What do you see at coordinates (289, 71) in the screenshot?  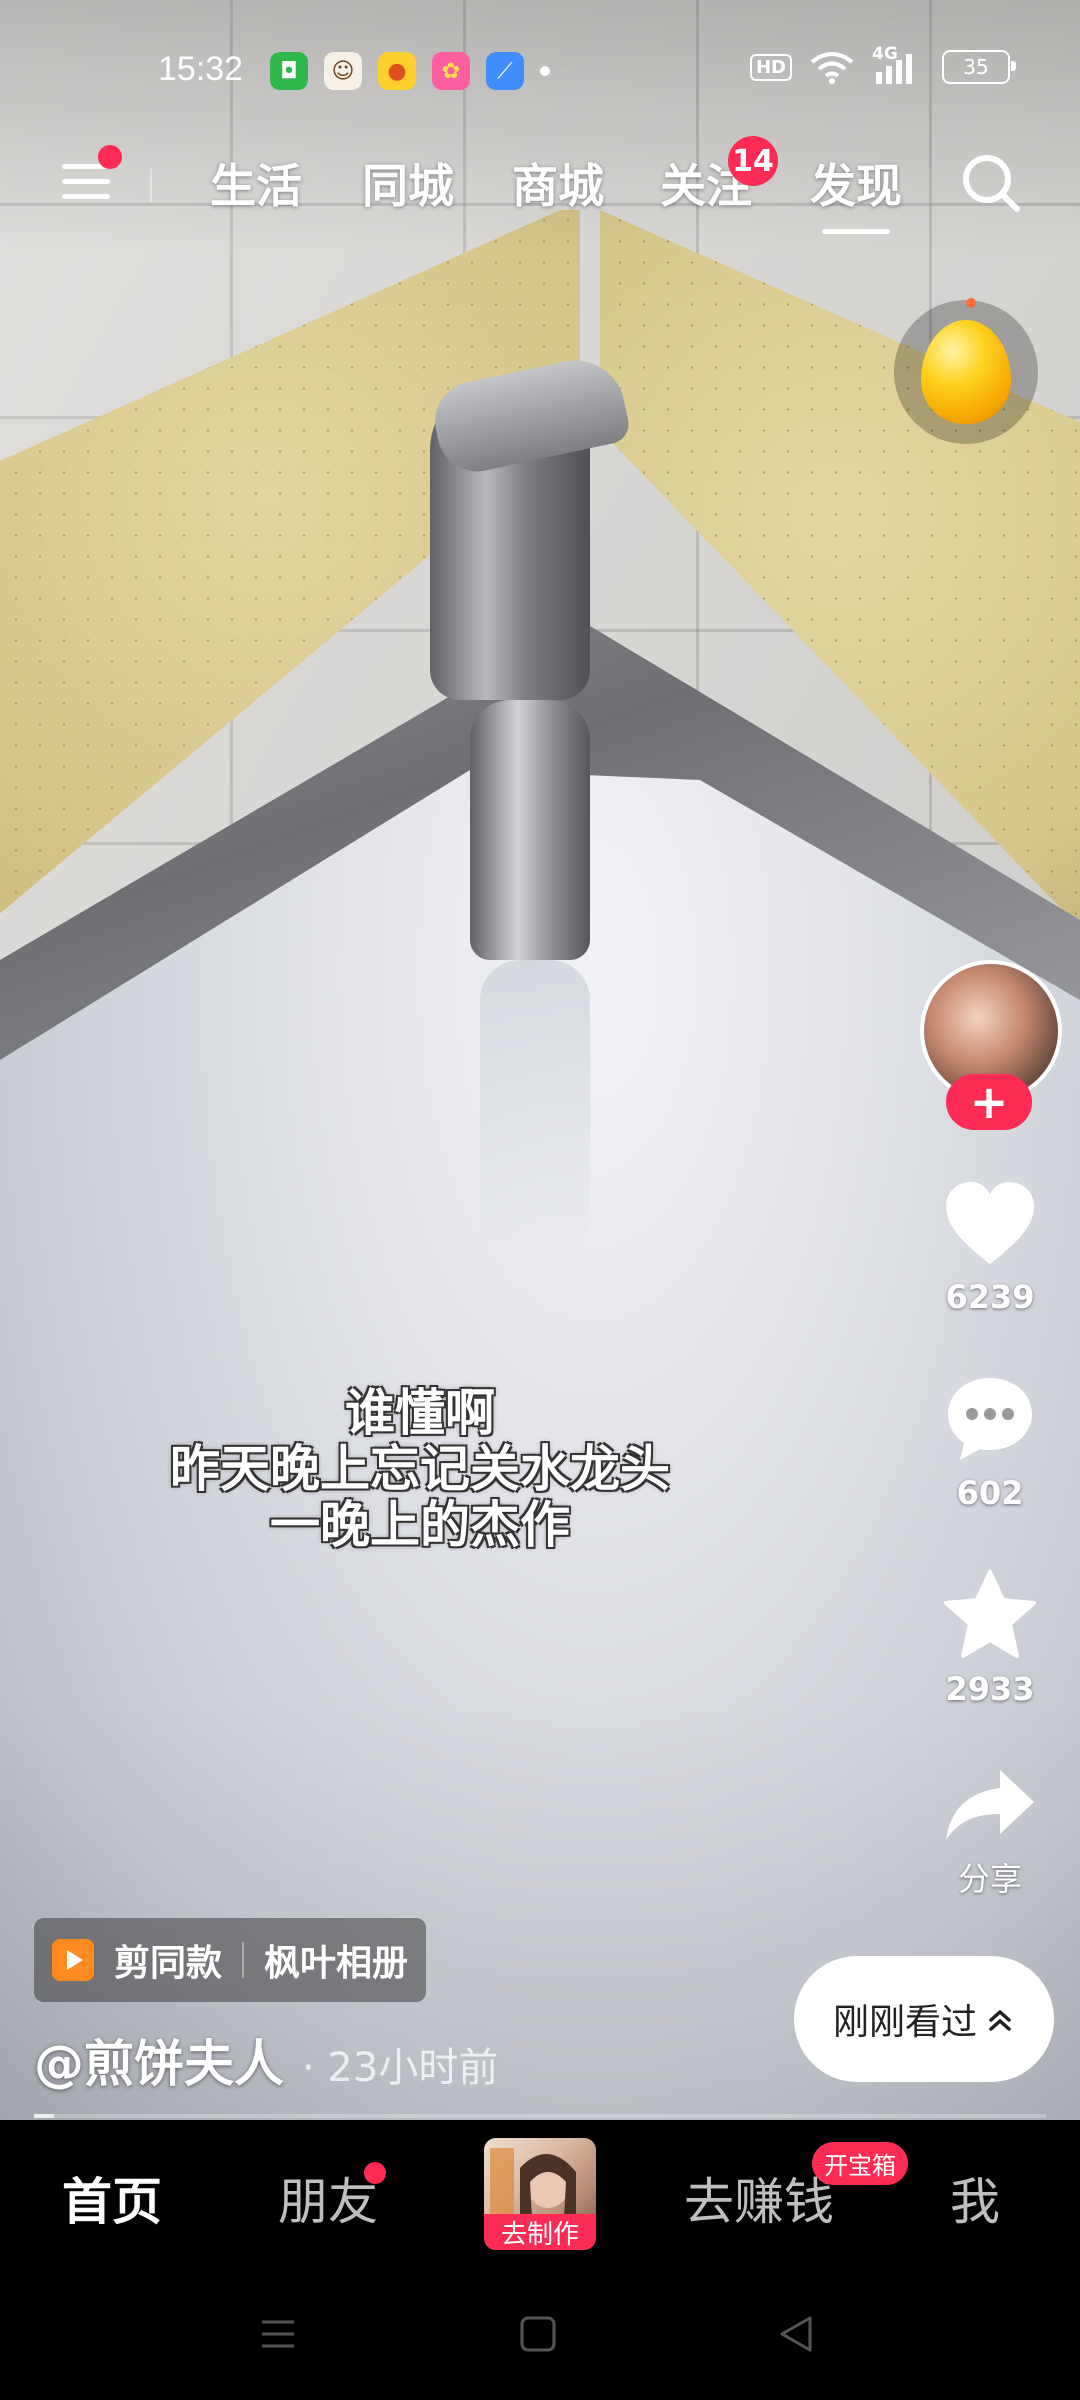 I see `green-shop-icon: ◘` at bounding box center [289, 71].